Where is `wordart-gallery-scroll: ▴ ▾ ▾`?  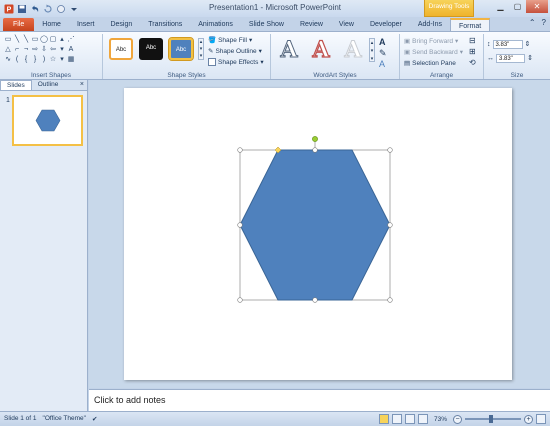 wordart-gallery-scroll: ▴ ▾ ▾ is located at coordinates (372, 50).